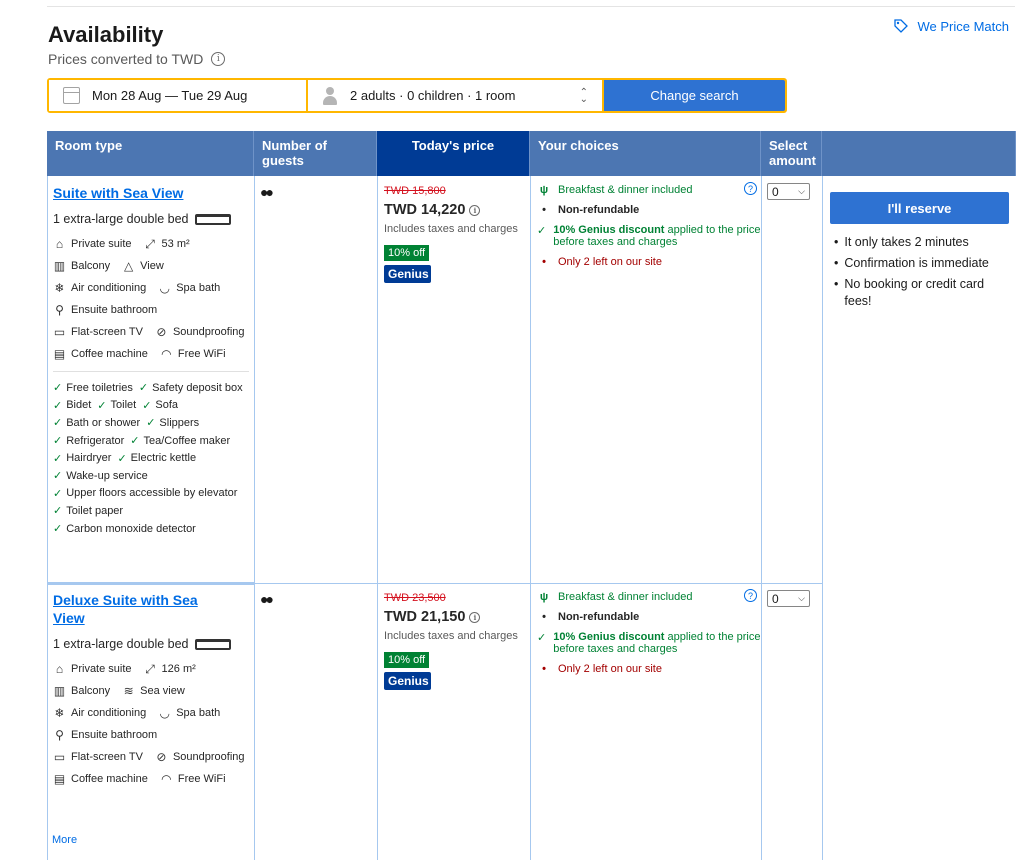 The height and width of the screenshot is (860, 1024). I want to click on size-icon: ⤢, so click(150, 668).